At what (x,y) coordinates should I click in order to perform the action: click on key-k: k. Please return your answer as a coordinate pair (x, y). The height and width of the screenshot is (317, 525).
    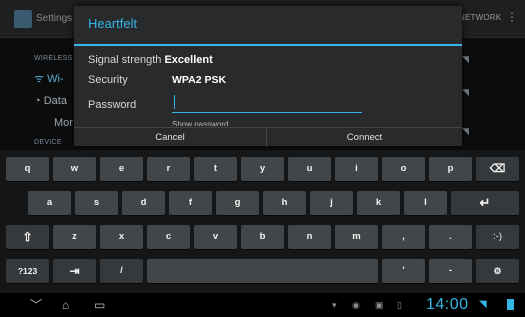
    Looking at the image, I should click on (378, 203).